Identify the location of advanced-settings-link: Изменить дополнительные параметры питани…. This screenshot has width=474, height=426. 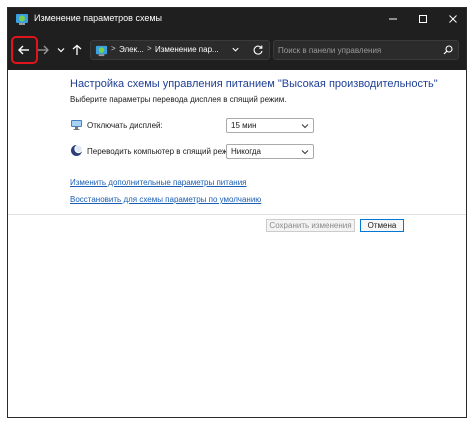
(158, 182).